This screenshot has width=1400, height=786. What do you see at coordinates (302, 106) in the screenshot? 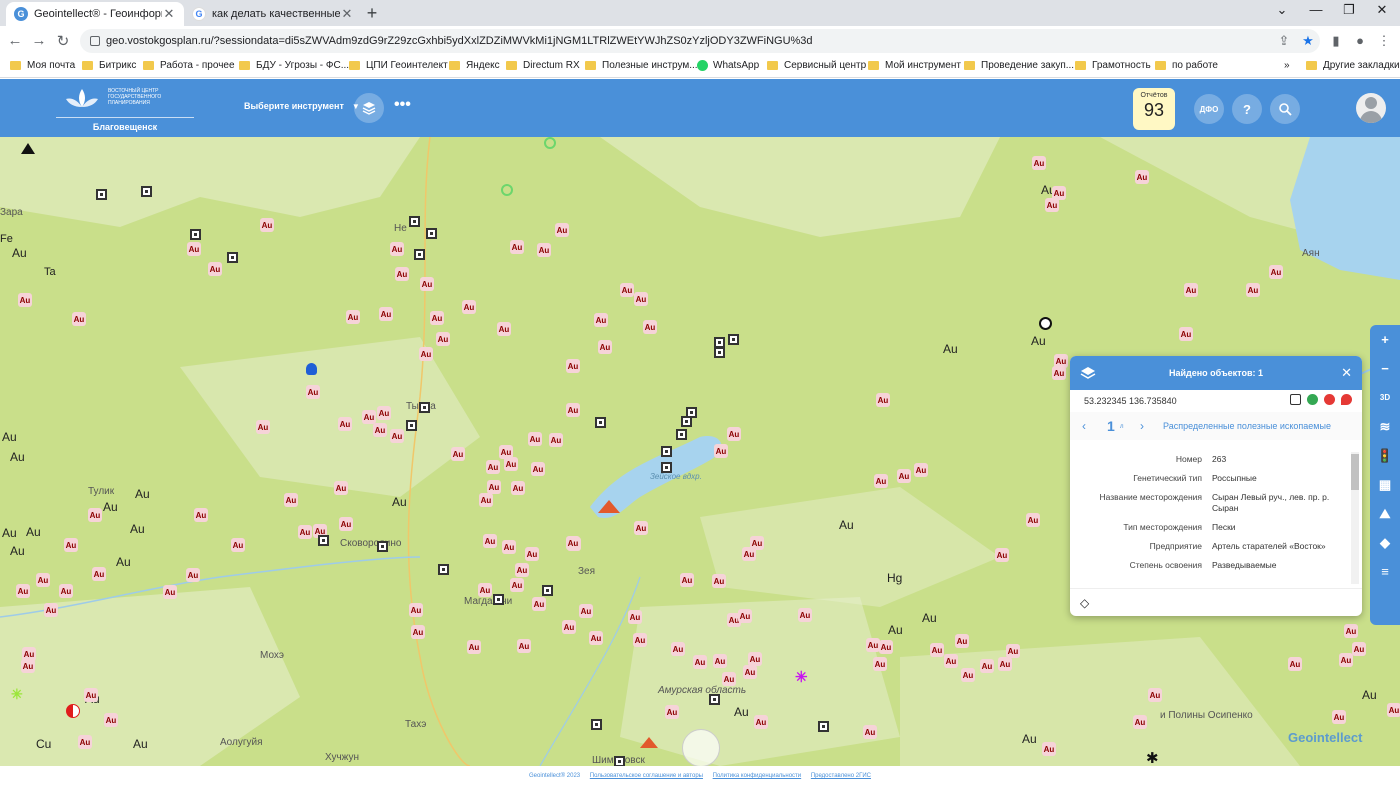
I see `tool-select-dropdown: Выберите инструмент ▼` at bounding box center [302, 106].